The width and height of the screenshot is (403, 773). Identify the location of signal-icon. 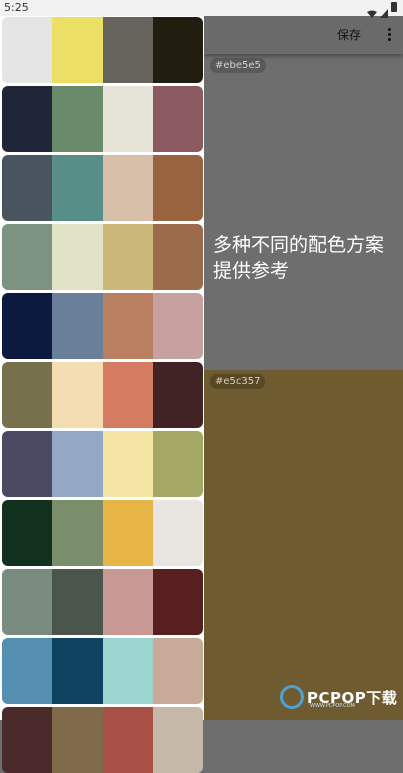
(384, 10).